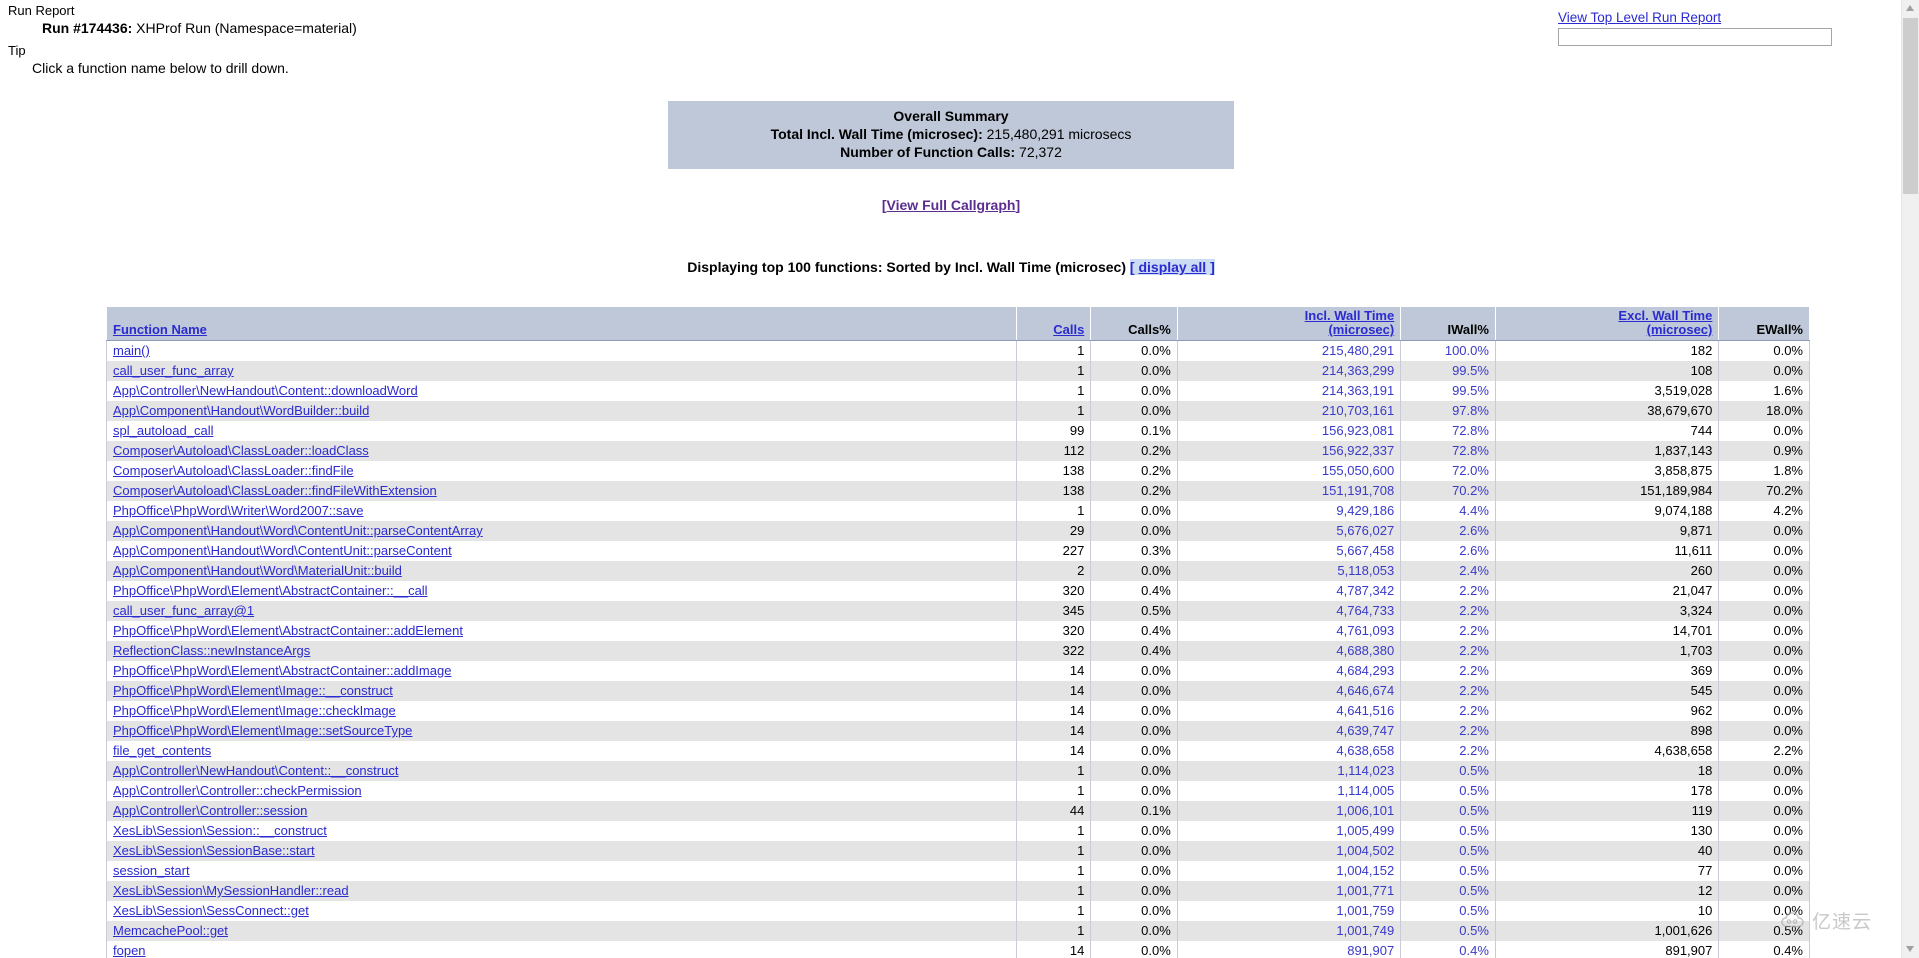  Describe the element at coordinates (151, 870) in the screenshot. I see `function-name-link: session_start` at that location.